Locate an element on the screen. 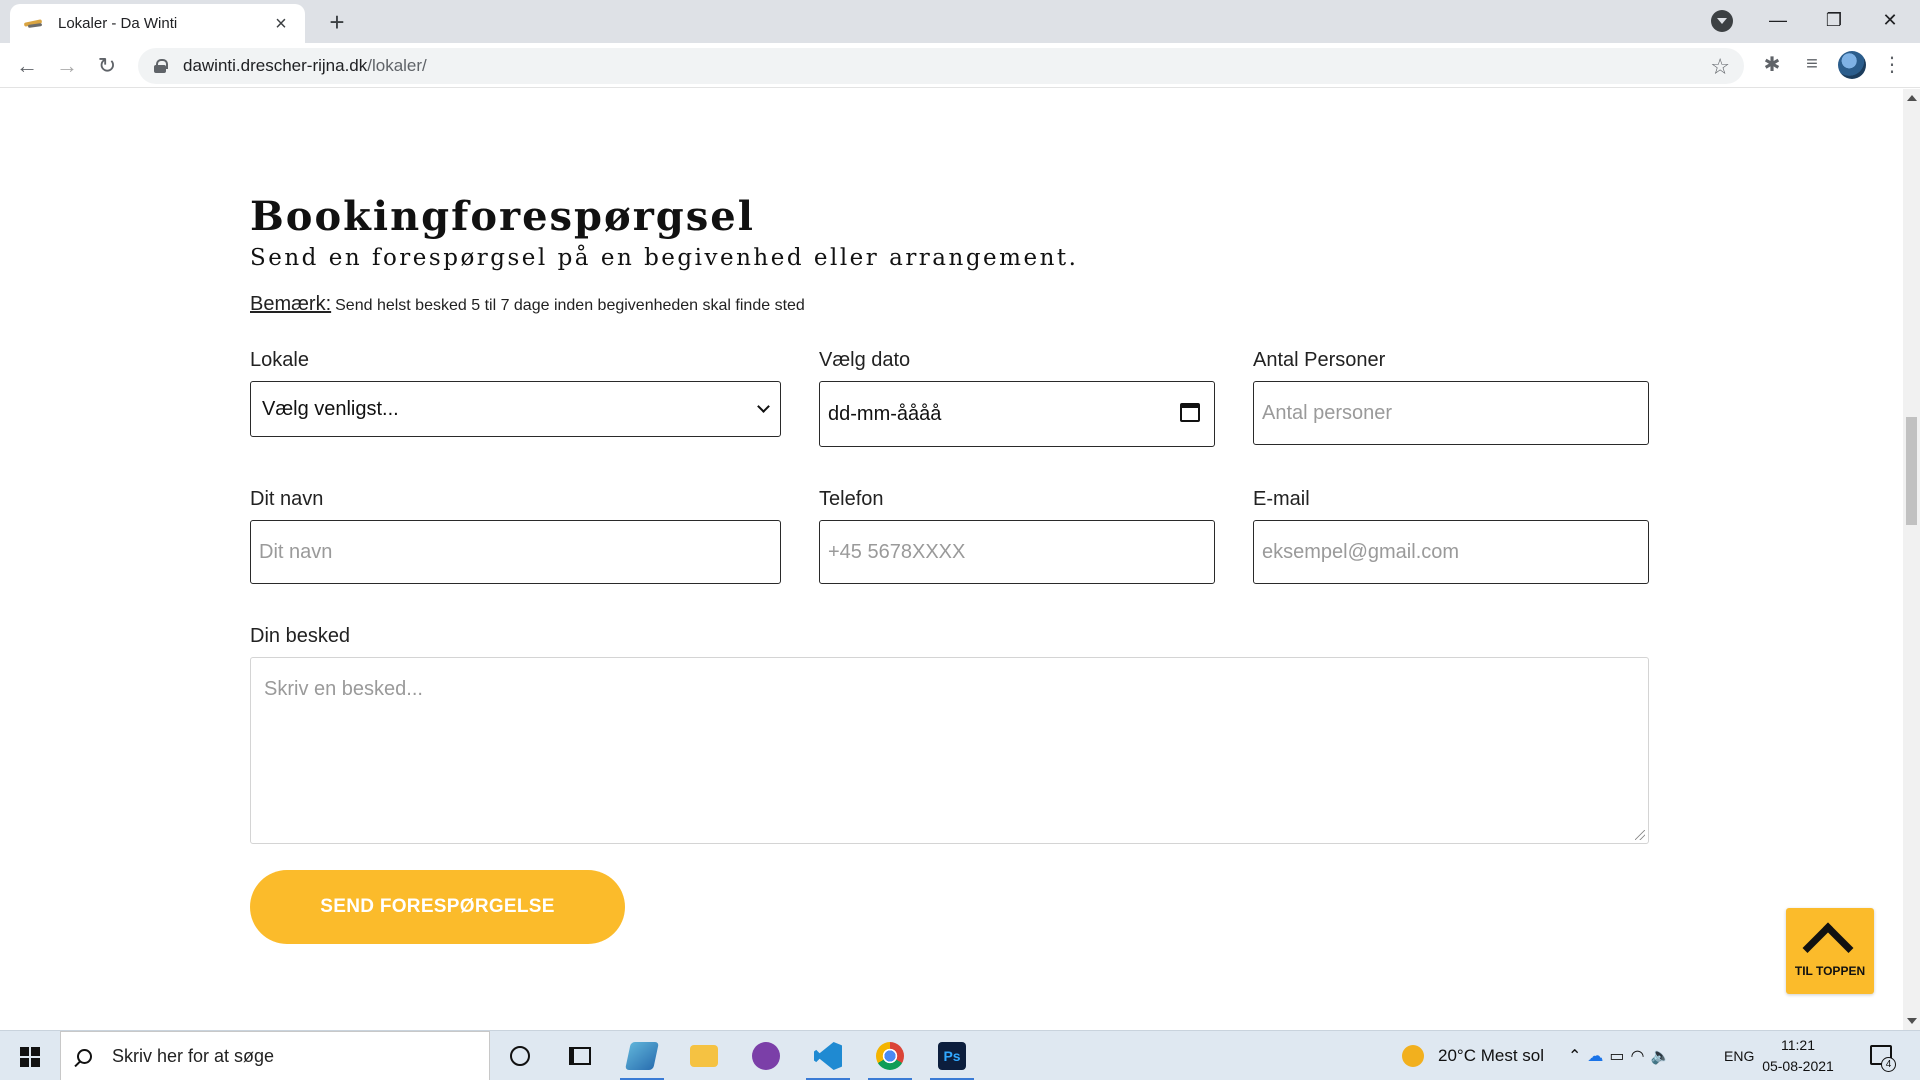  address-bar: dawinti.drescher-rijna.dk/lokaler/ ☆ is located at coordinates (941, 66).